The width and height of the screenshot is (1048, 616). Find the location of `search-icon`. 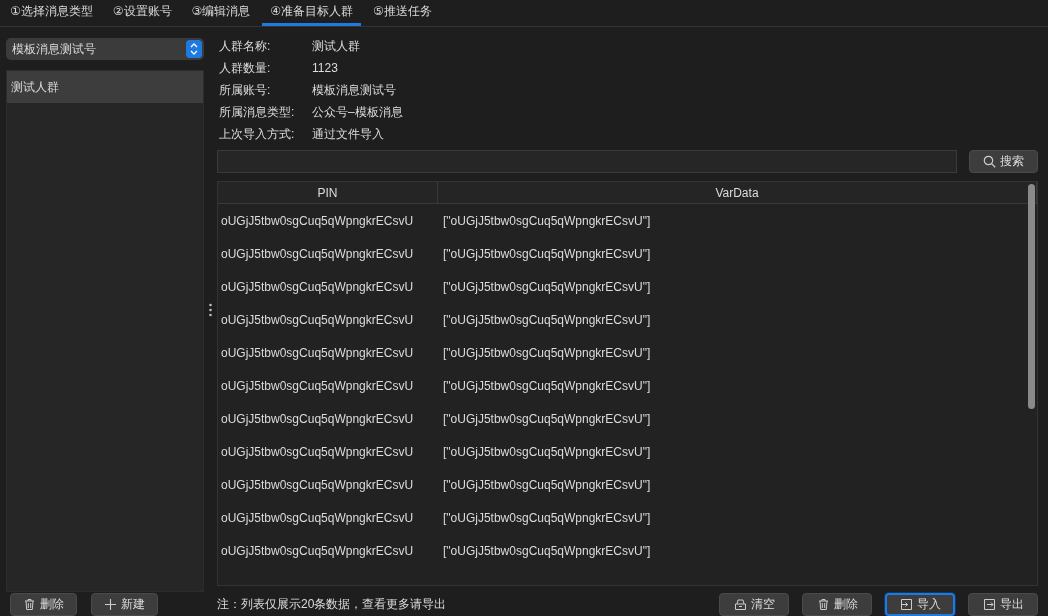

search-icon is located at coordinates (989, 161).